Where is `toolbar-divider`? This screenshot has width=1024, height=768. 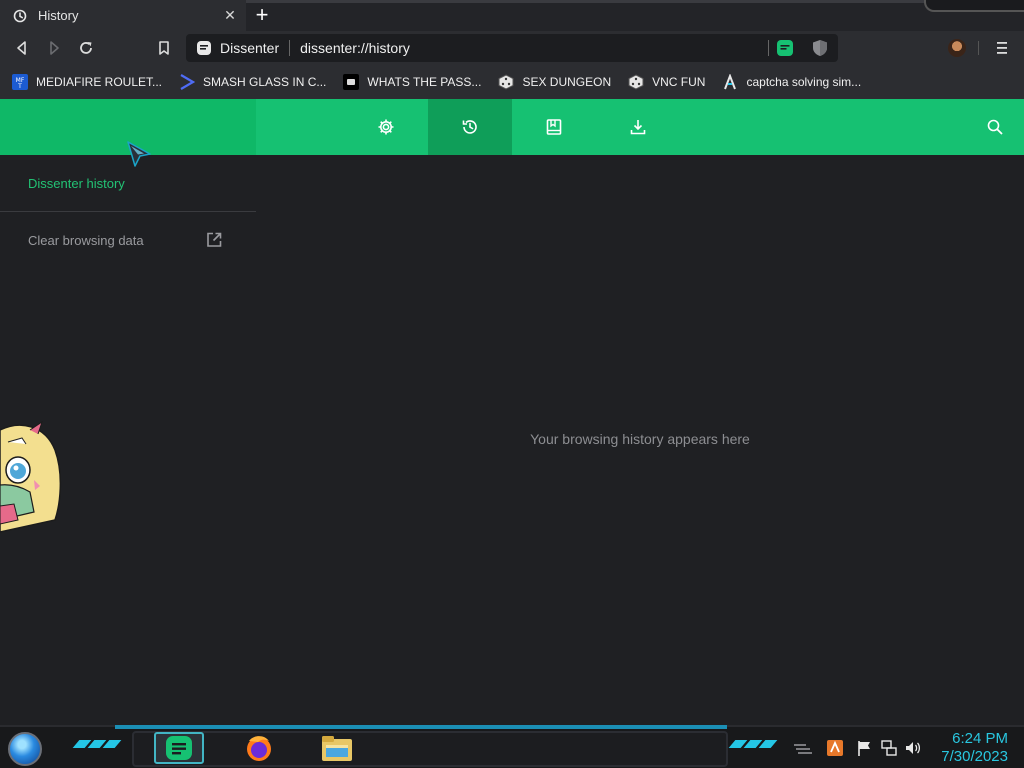
toolbar-divider is located at coordinates (978, 48).